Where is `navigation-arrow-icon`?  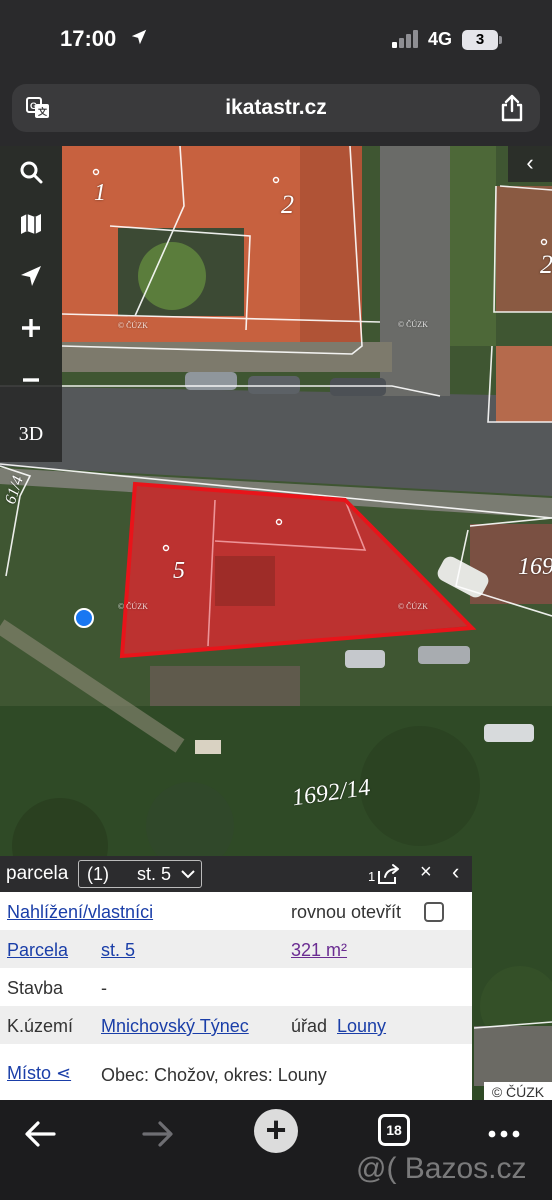
navigation-arrow-icon is located at coordinates (31, 276).